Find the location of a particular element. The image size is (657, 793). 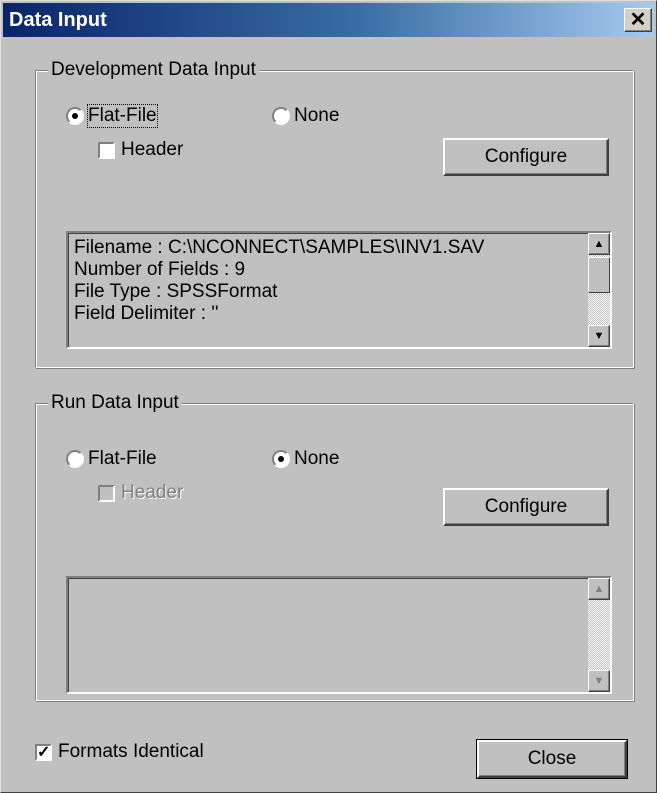

dev-none-radio: None is located at coordinates (305, 116).